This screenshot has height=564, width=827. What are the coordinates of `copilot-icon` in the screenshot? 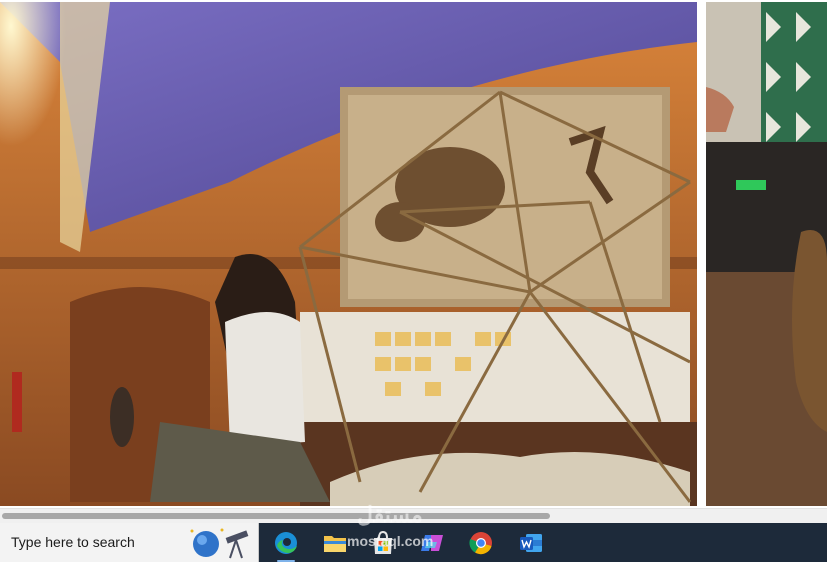 It's located at (432, 543).